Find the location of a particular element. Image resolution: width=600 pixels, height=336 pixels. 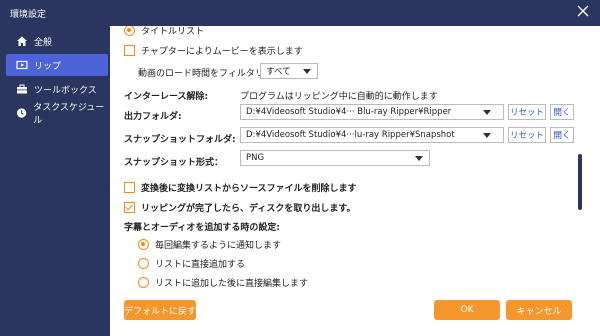

video-icon is located at coordinates (22, 65).